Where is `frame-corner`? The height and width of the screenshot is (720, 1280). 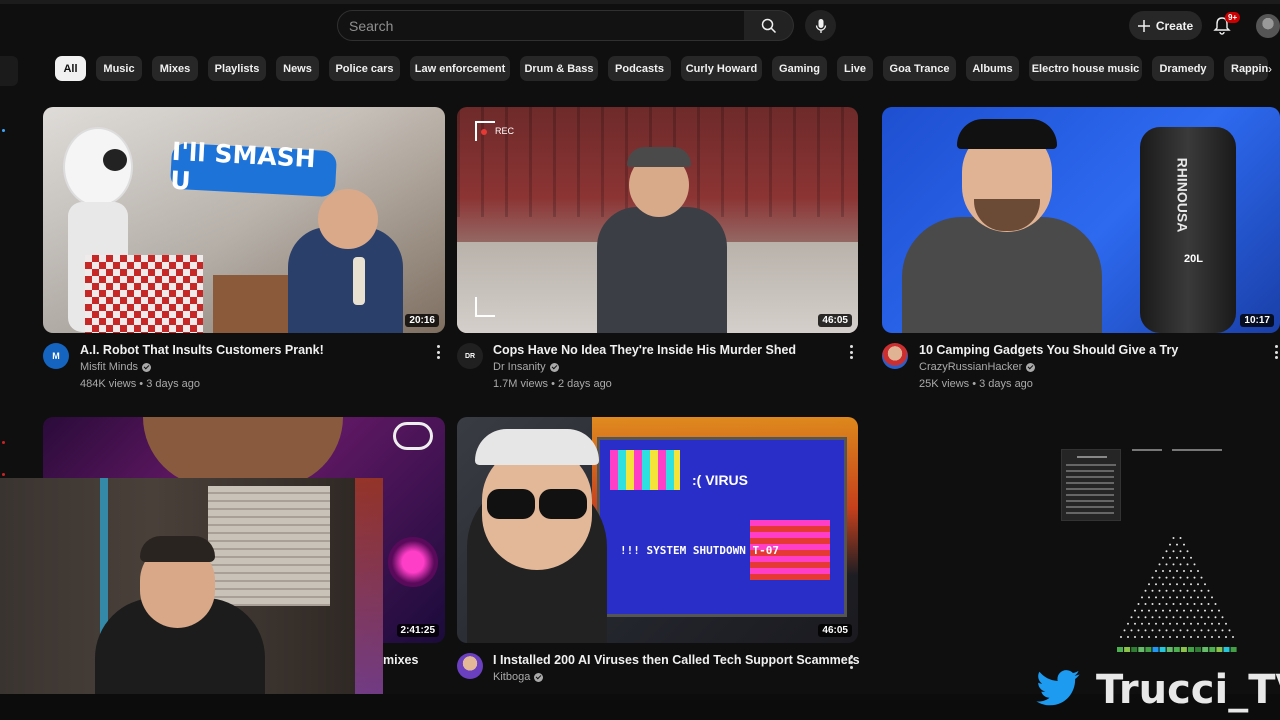
frame-corner is located at coordinates (485, 307).